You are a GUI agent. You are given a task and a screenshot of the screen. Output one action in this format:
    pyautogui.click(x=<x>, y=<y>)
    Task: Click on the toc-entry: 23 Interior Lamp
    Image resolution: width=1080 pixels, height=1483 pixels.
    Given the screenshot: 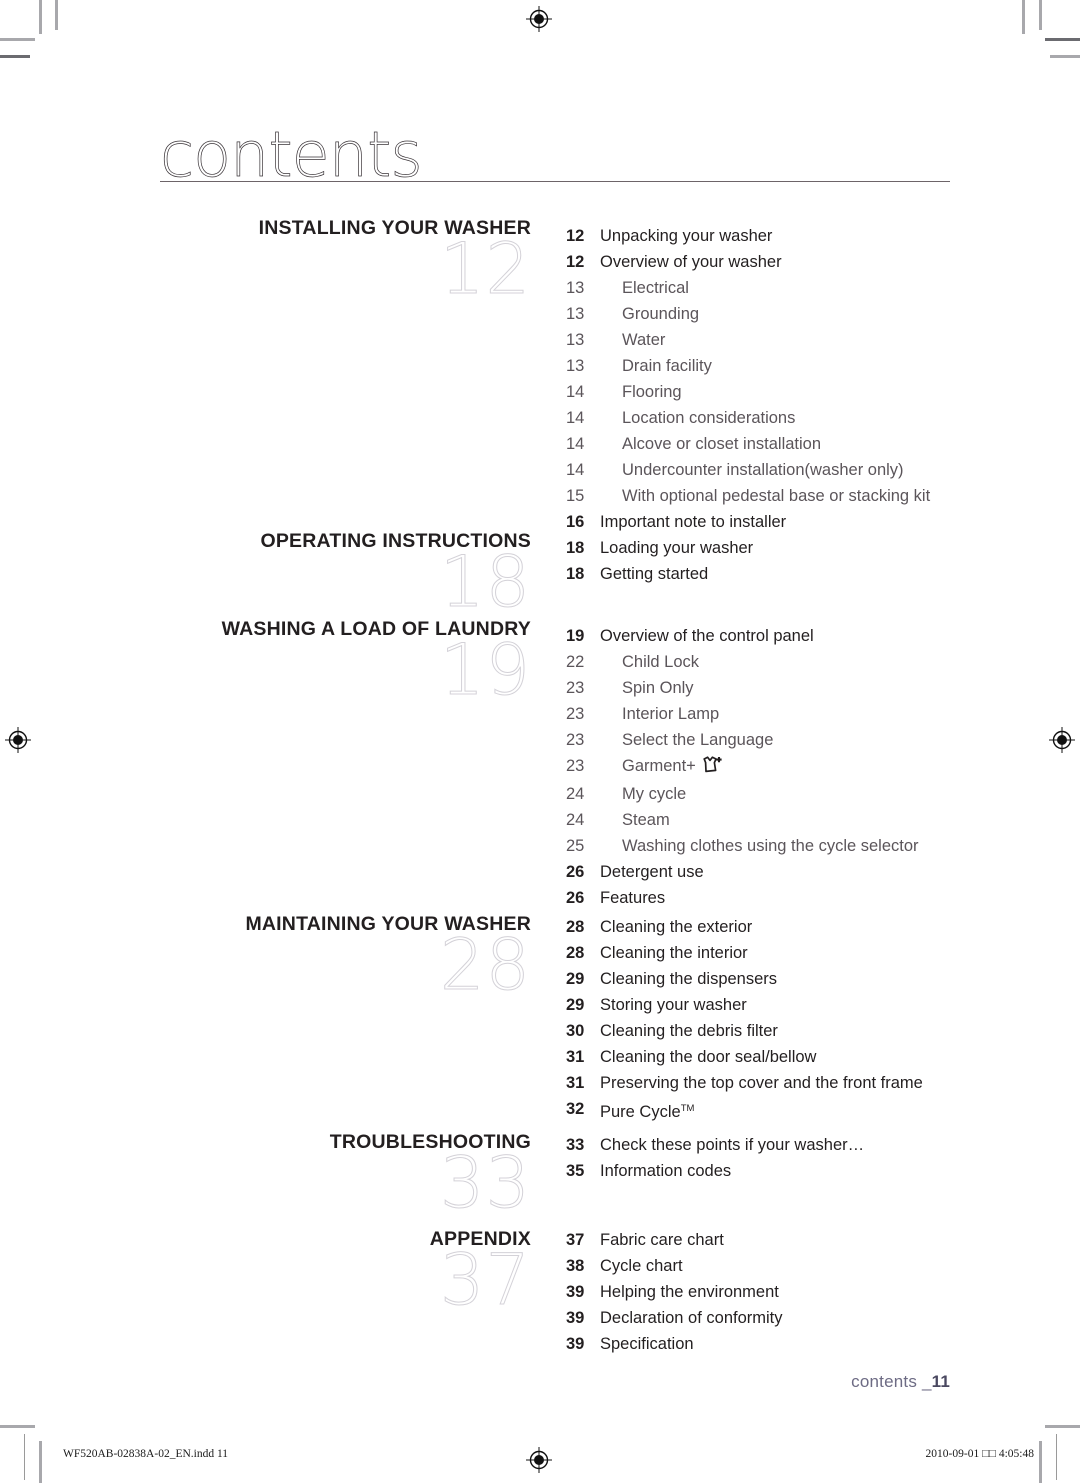 What is the action you would take?
    pyautogui.click(x=642, y=714)
    